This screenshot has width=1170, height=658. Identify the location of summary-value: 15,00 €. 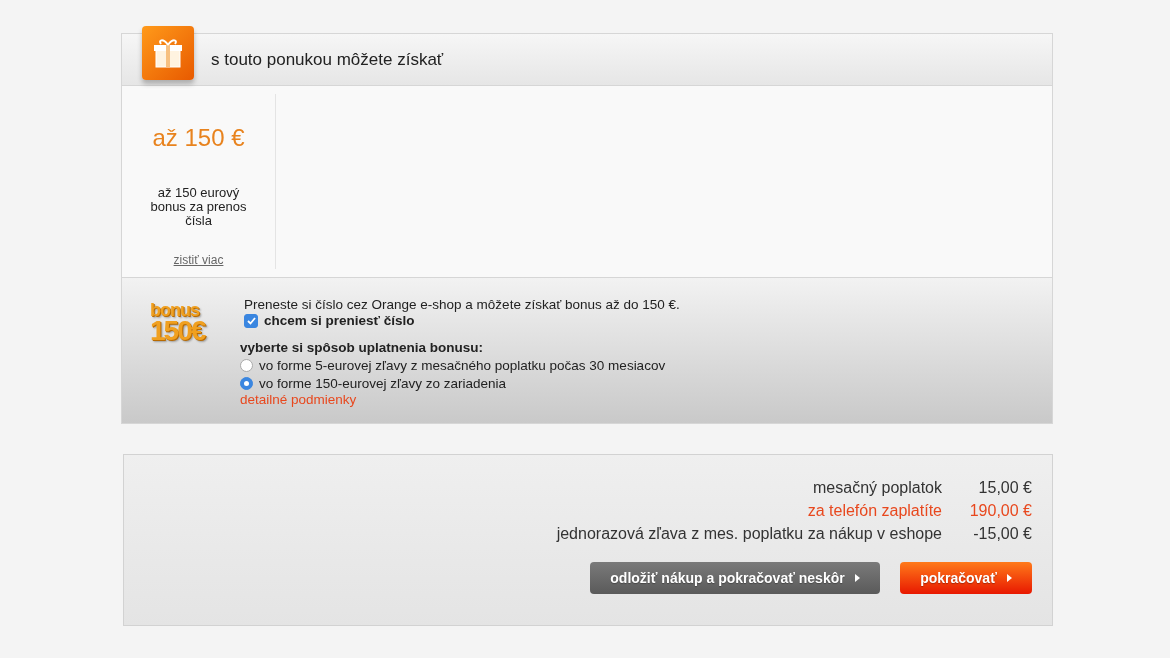
(1004, 488).